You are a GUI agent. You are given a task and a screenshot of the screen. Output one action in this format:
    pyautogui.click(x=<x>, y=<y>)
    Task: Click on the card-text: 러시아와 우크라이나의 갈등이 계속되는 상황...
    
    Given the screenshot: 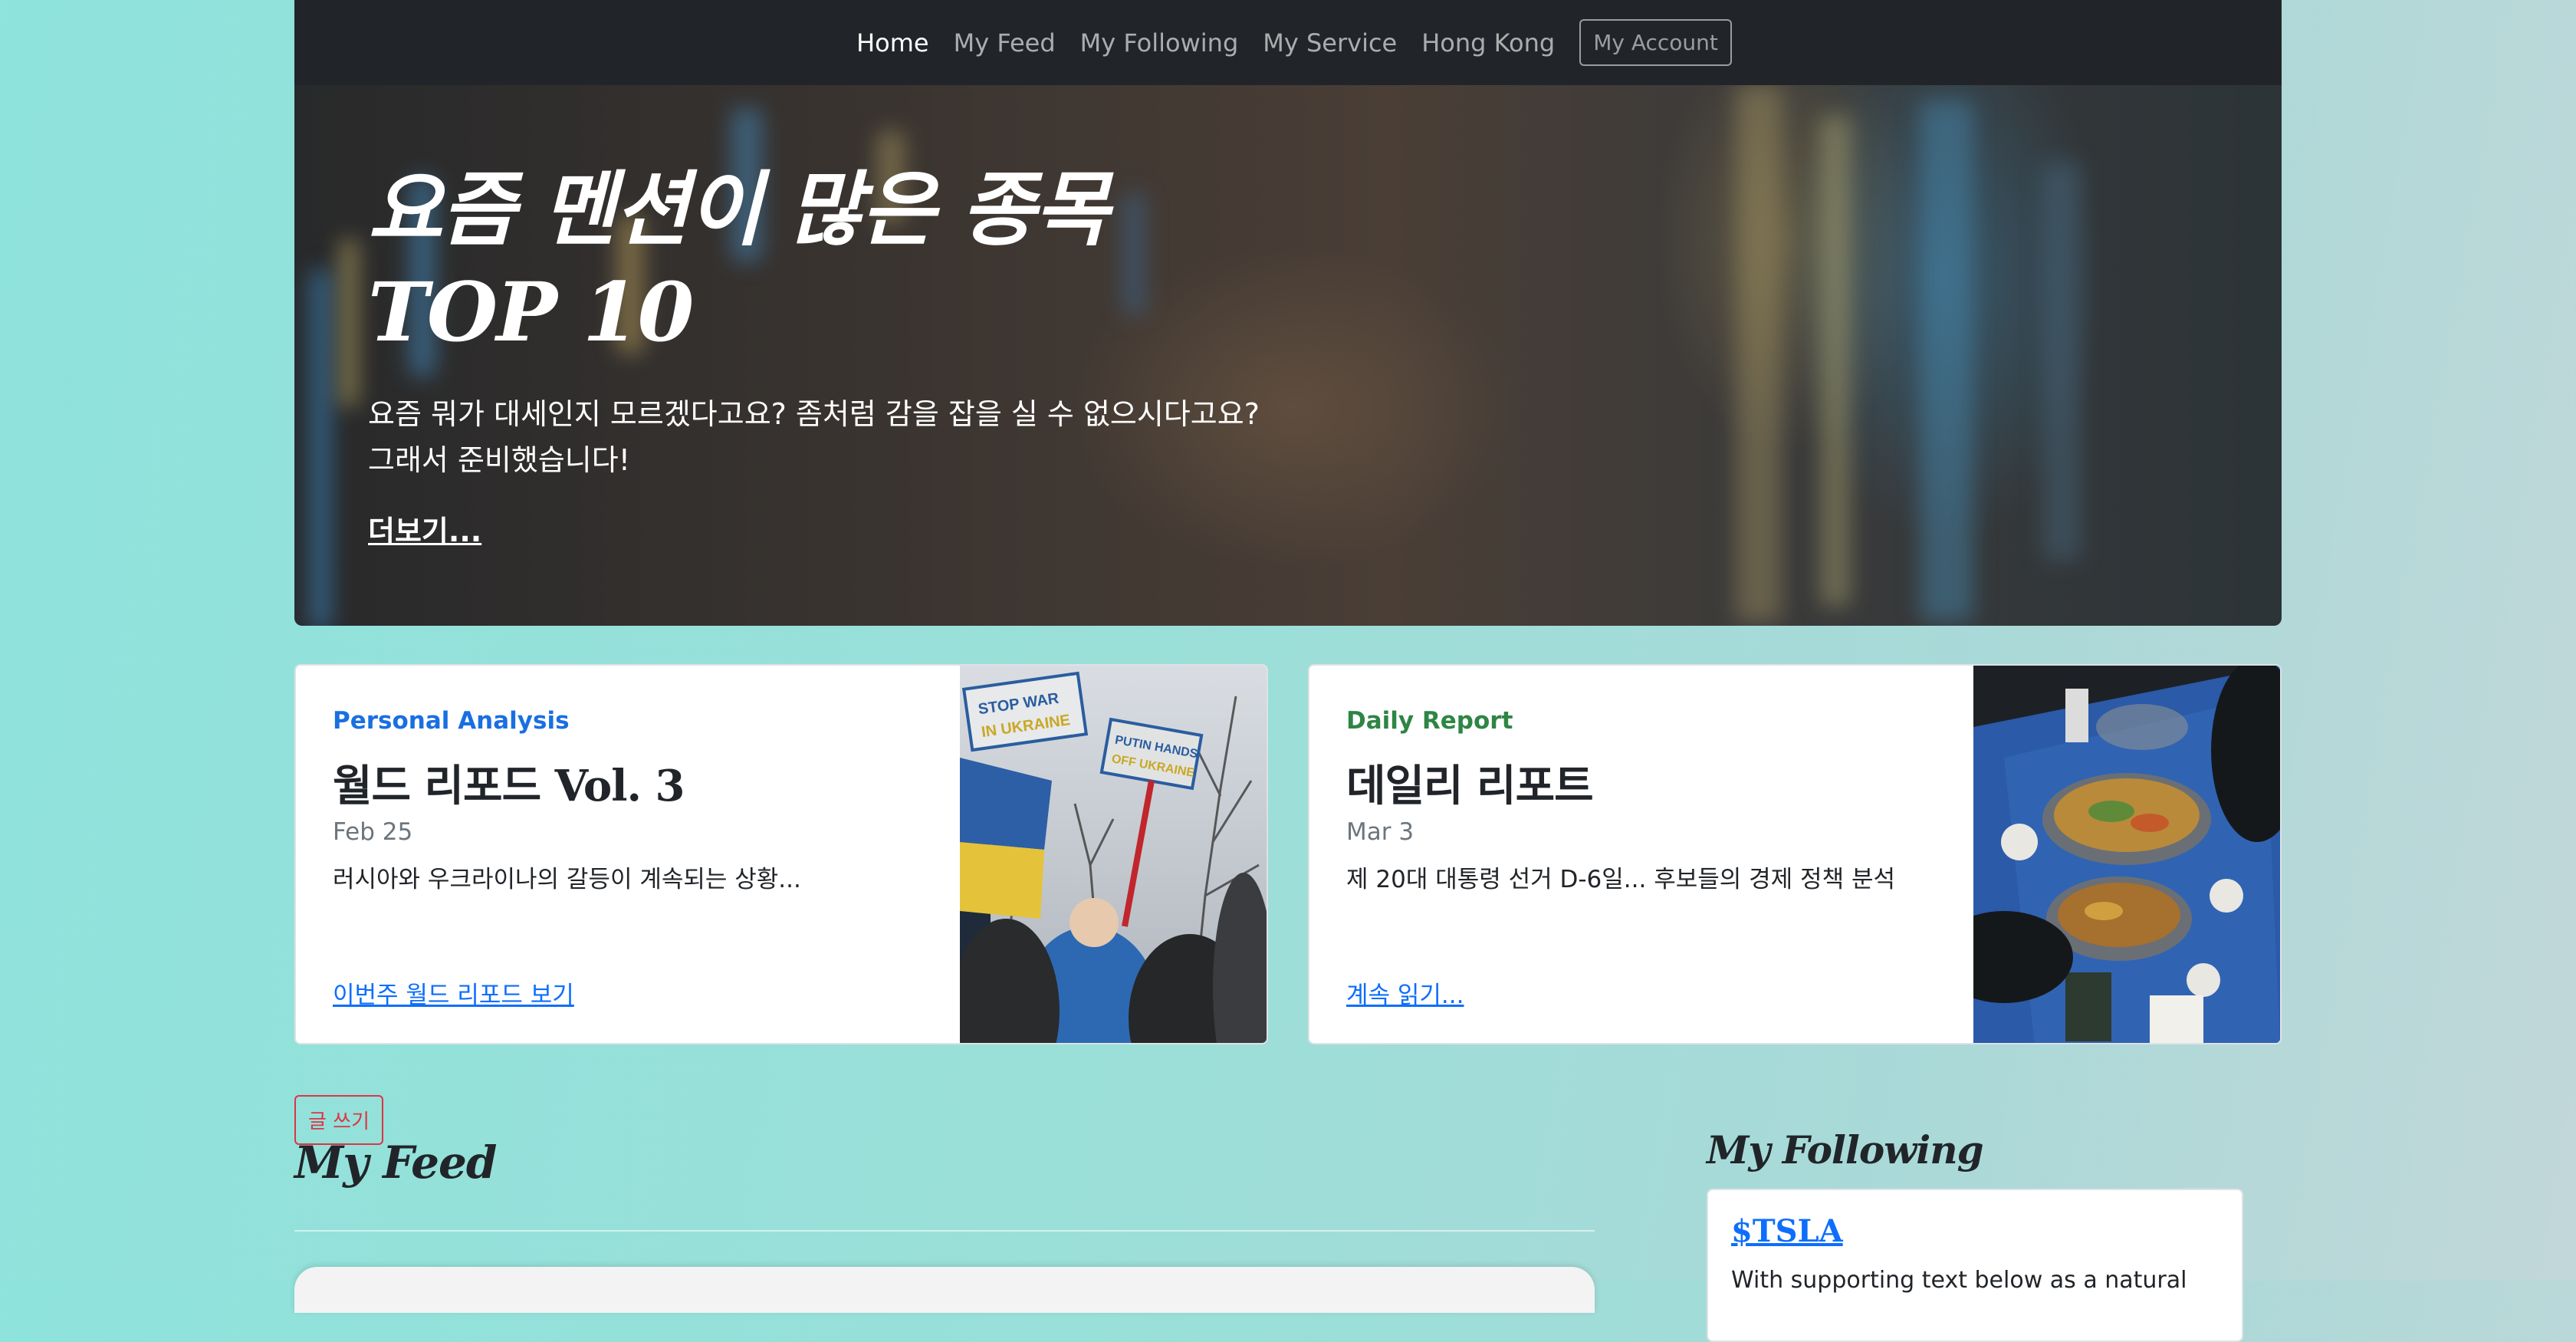 What is the action you would take?
    pyautogui.click(x=567, y=879)
    